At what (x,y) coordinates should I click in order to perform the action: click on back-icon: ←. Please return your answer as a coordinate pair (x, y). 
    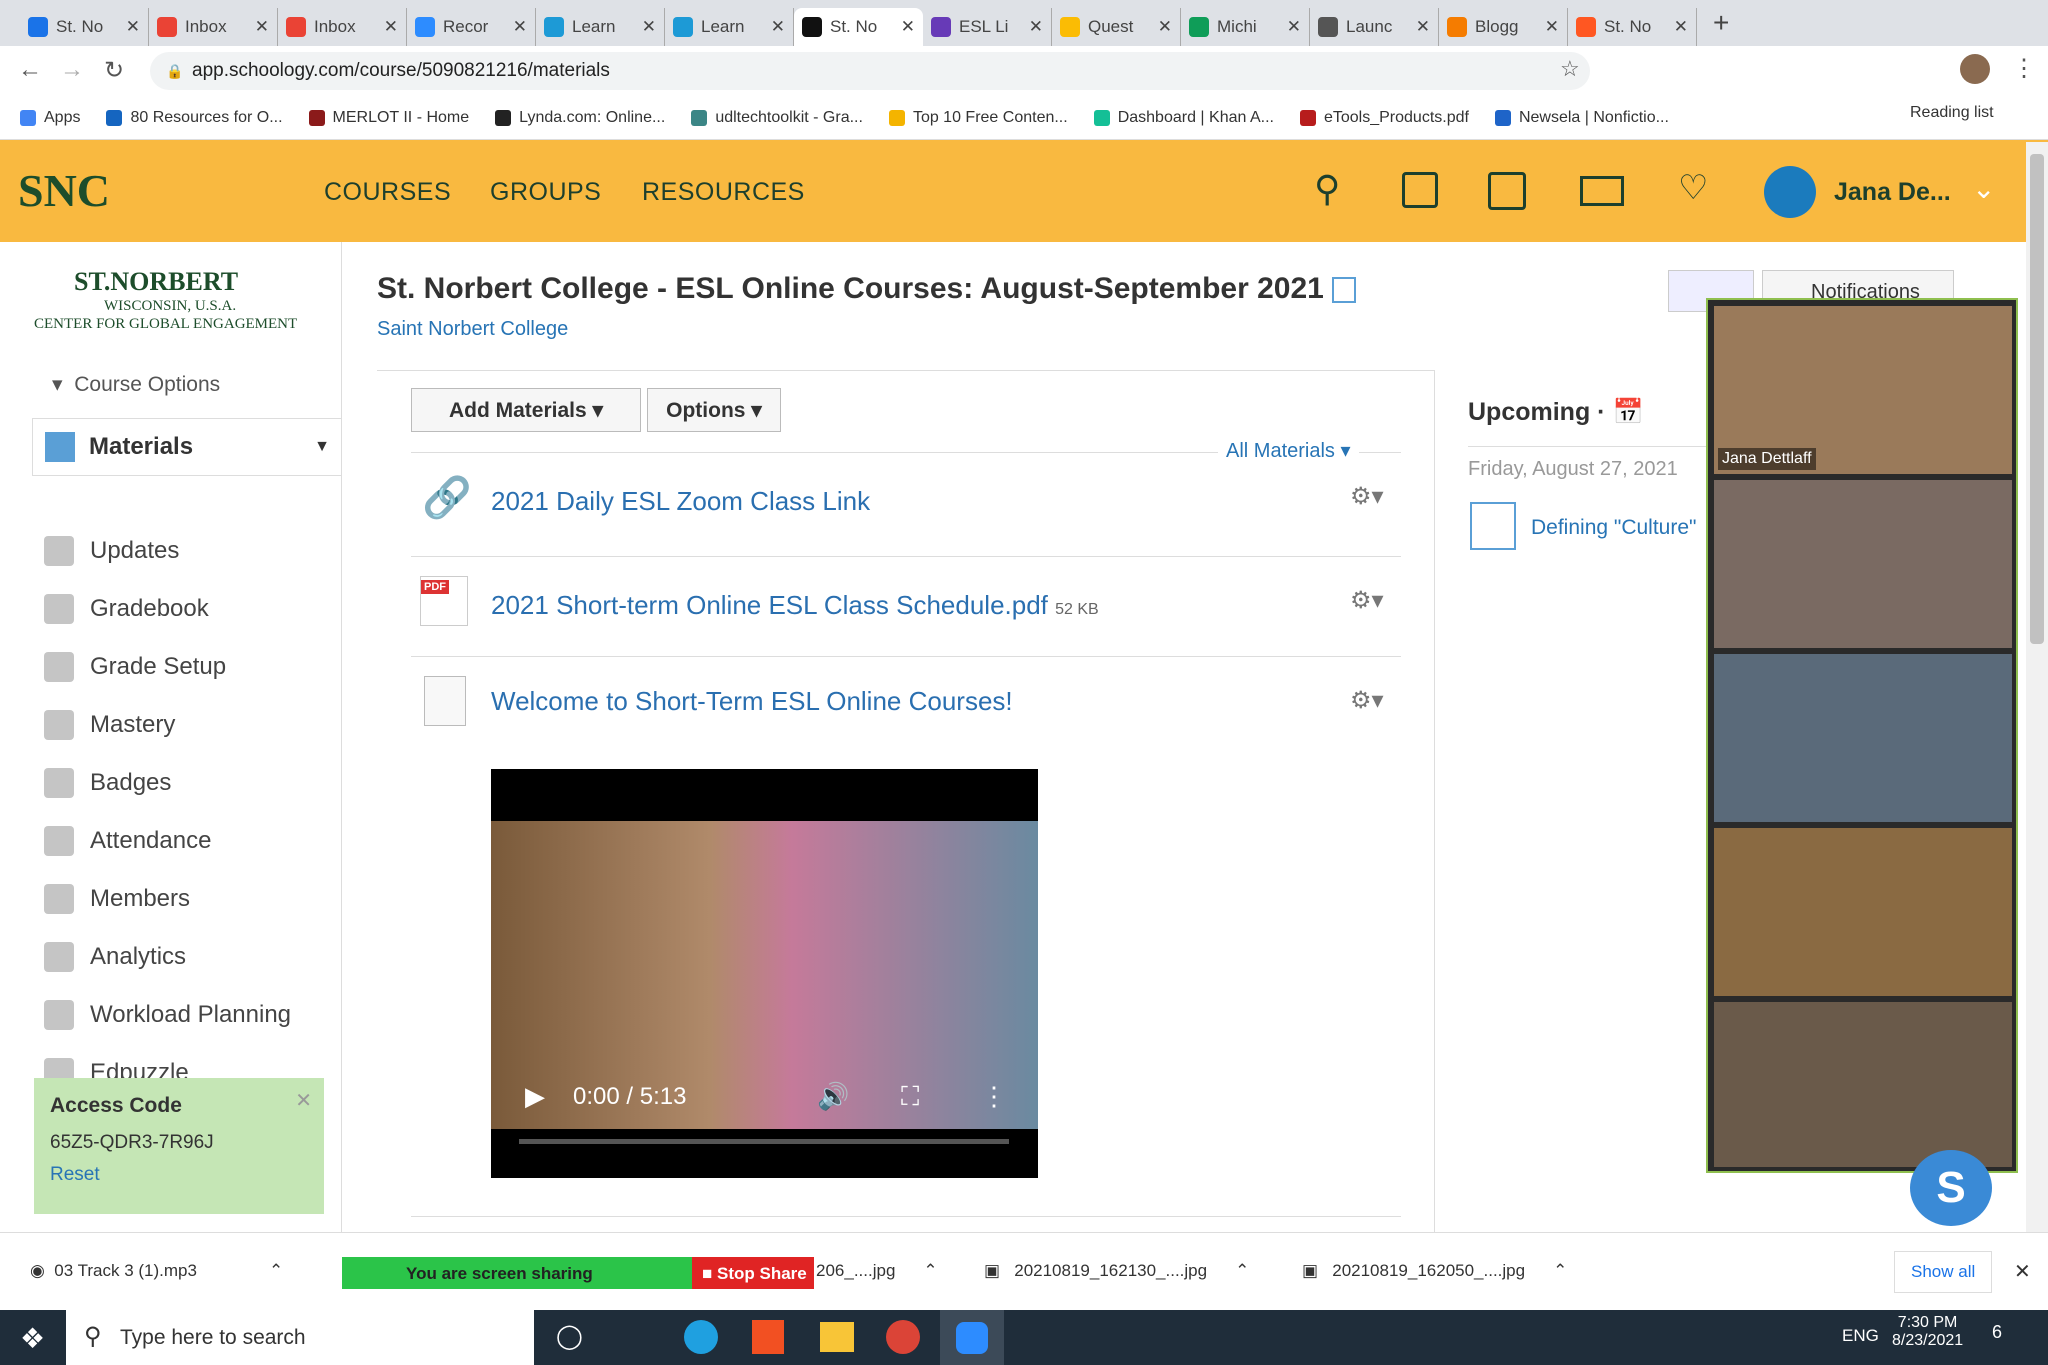
    Looking at the image, I should click on (30, 70).